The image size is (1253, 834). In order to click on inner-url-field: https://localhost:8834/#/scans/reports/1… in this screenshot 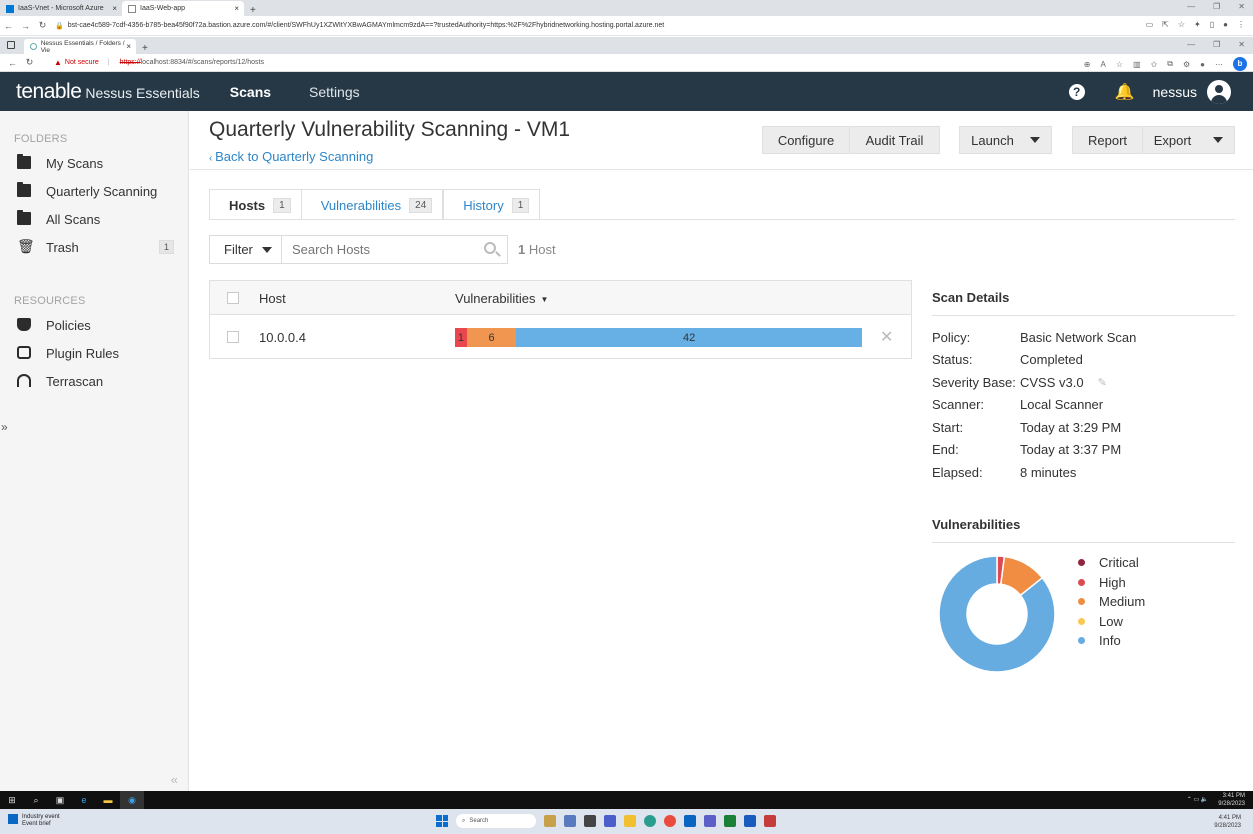, I will do `click(192, 62)`.